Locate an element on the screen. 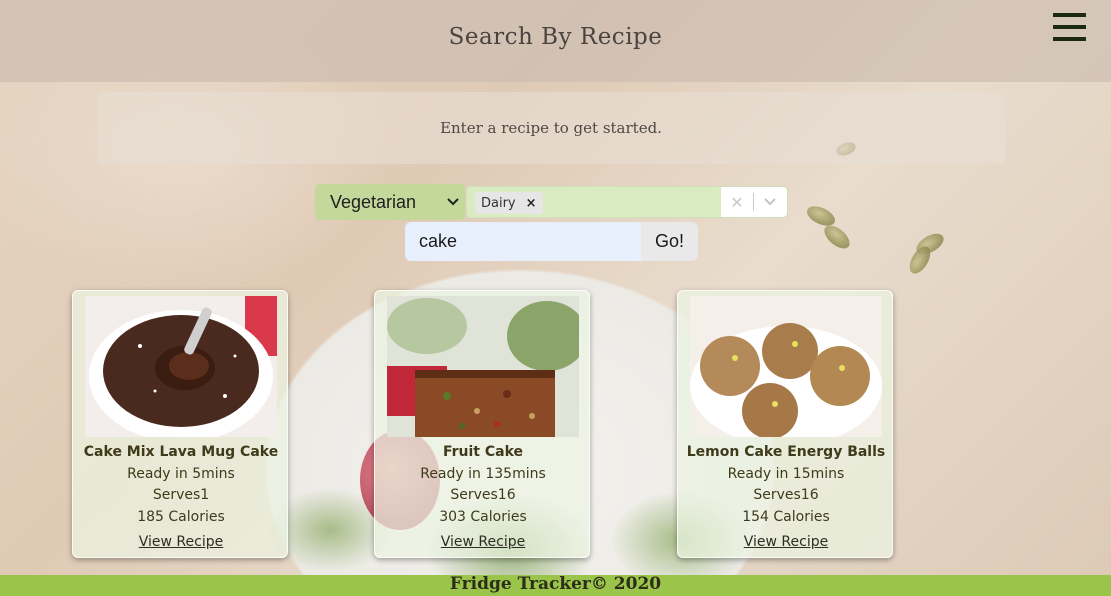 The width and height of the screenshot is (1111, 596). recipe-ready-time: Ready in 135mins is located at coordinates (483, 474).